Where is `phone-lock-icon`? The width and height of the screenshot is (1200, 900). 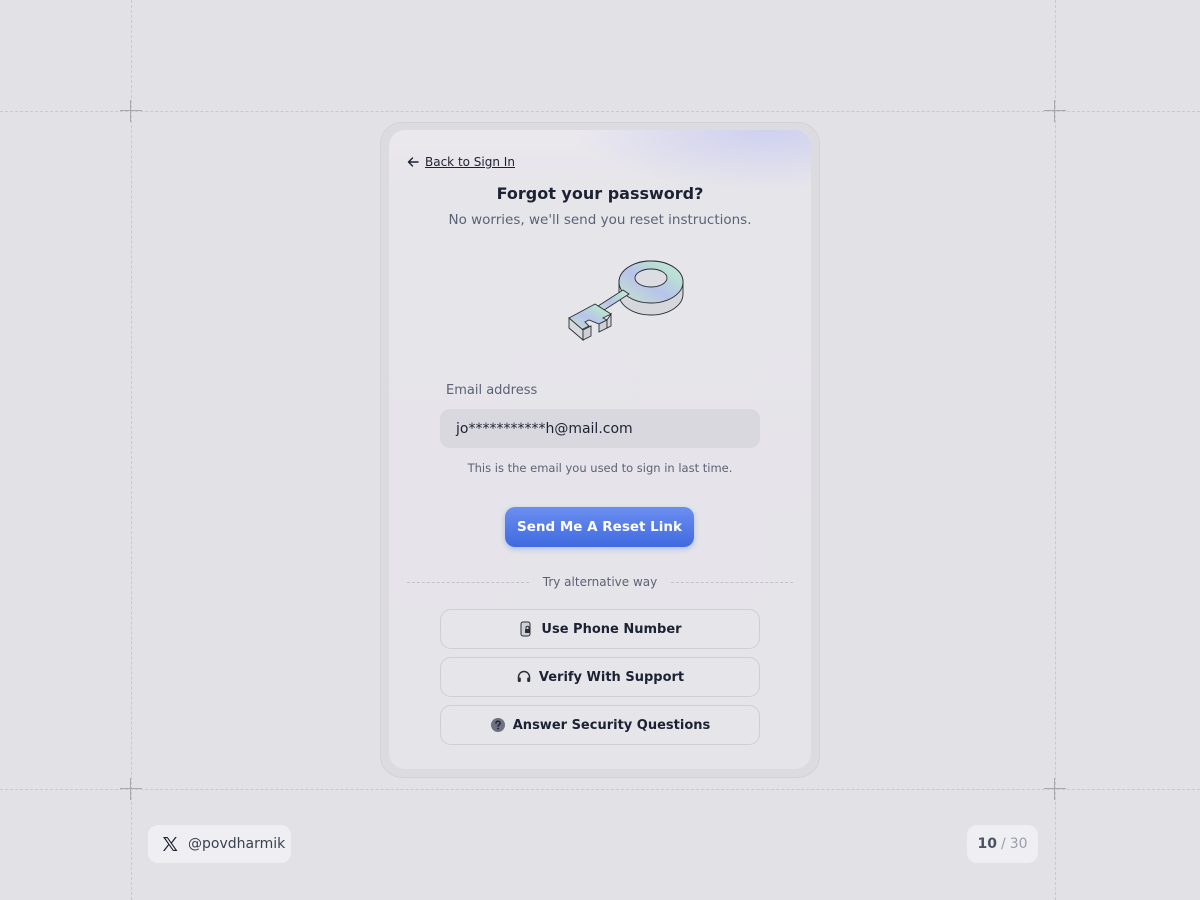
phone-lock-icon is located at coordinates (525, 629).